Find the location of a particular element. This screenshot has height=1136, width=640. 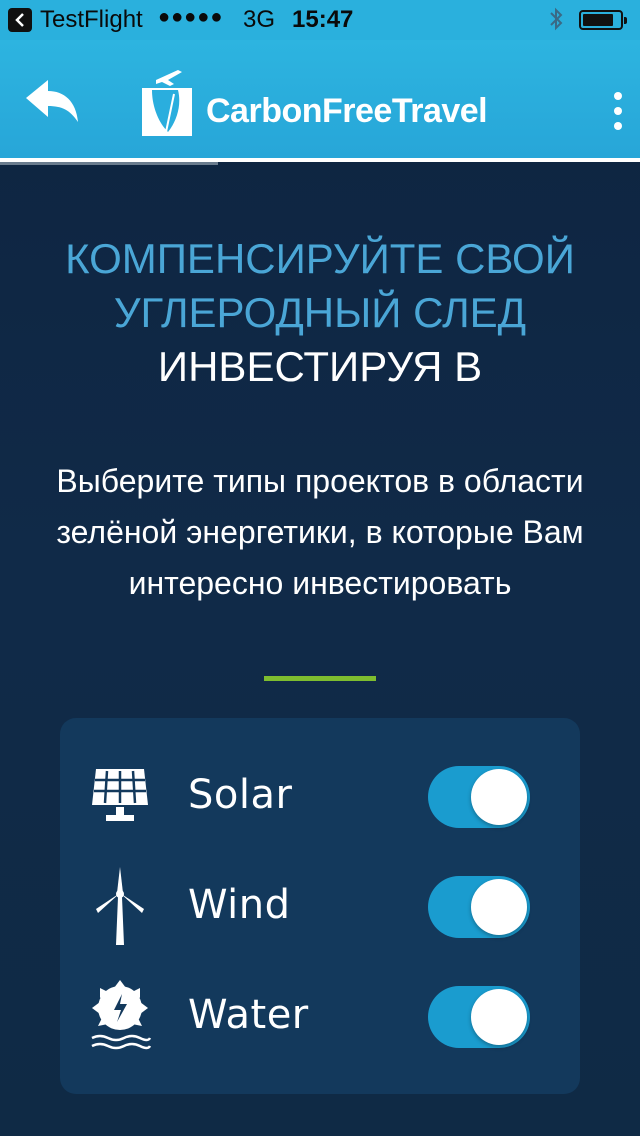

solar-panel-icon is located at coordinates (120, 795).